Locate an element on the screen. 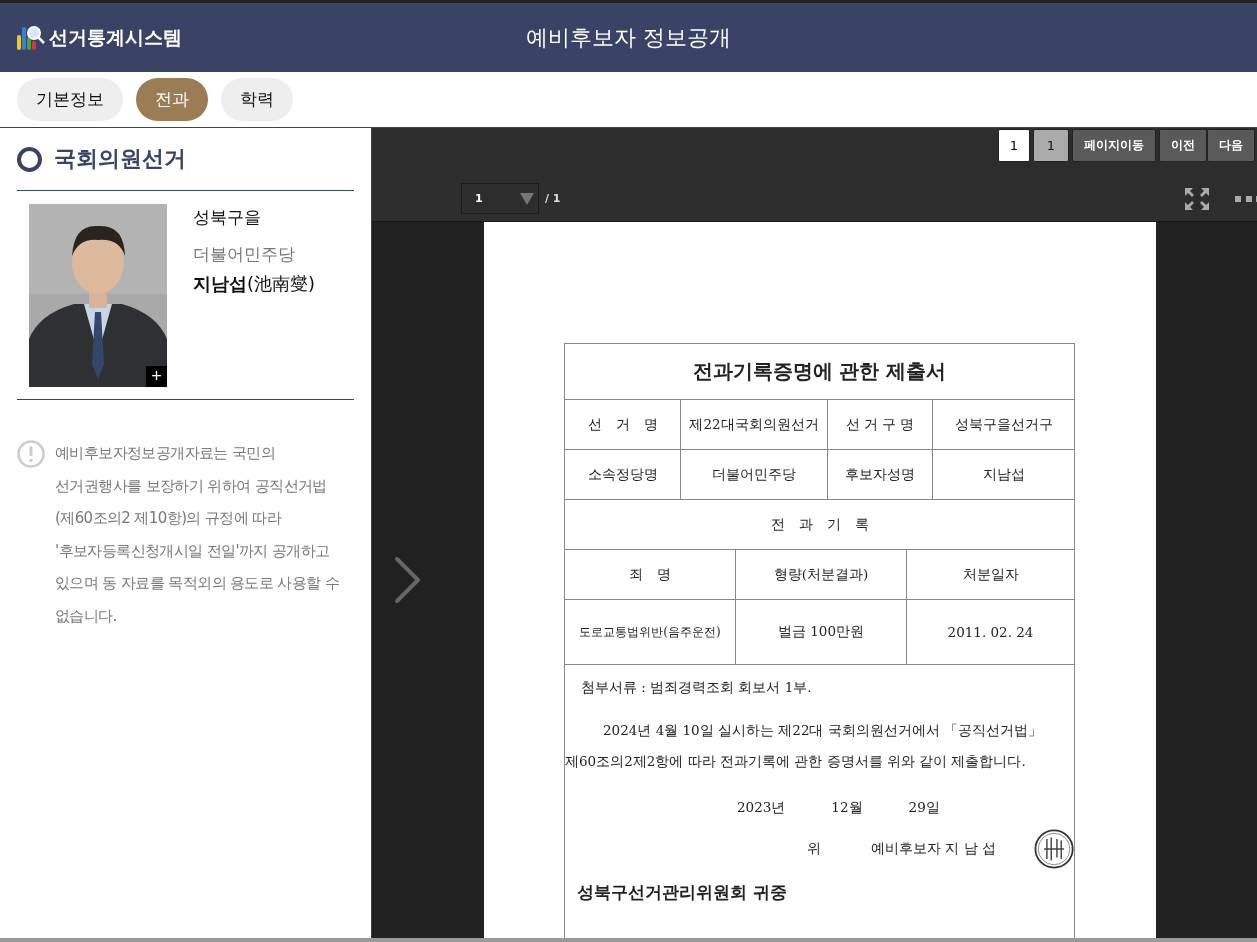  addressee-text: 성북구선거관리위원회 귀중 is located at coordinates (682, 892).